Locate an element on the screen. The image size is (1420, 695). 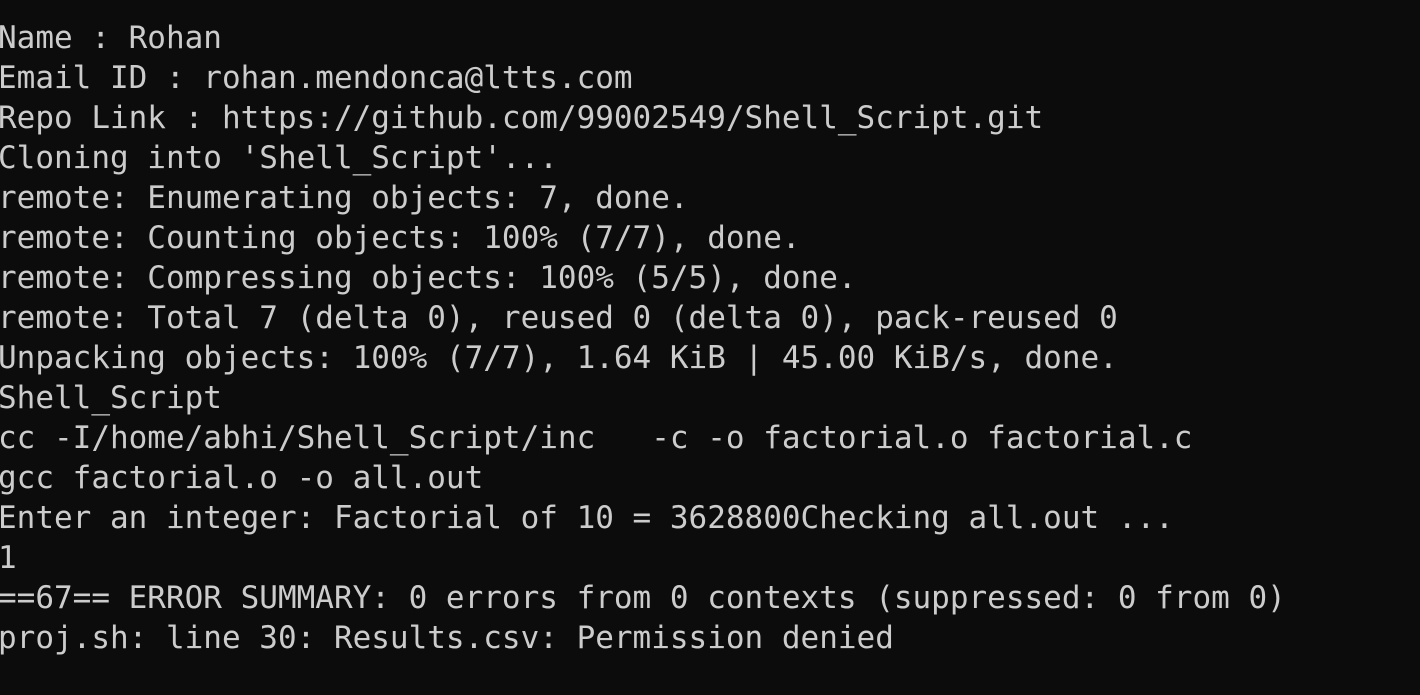
terminal-line-enumerating: remote: Enumerating objects: 7, done. is located at coordinates (344, 198).